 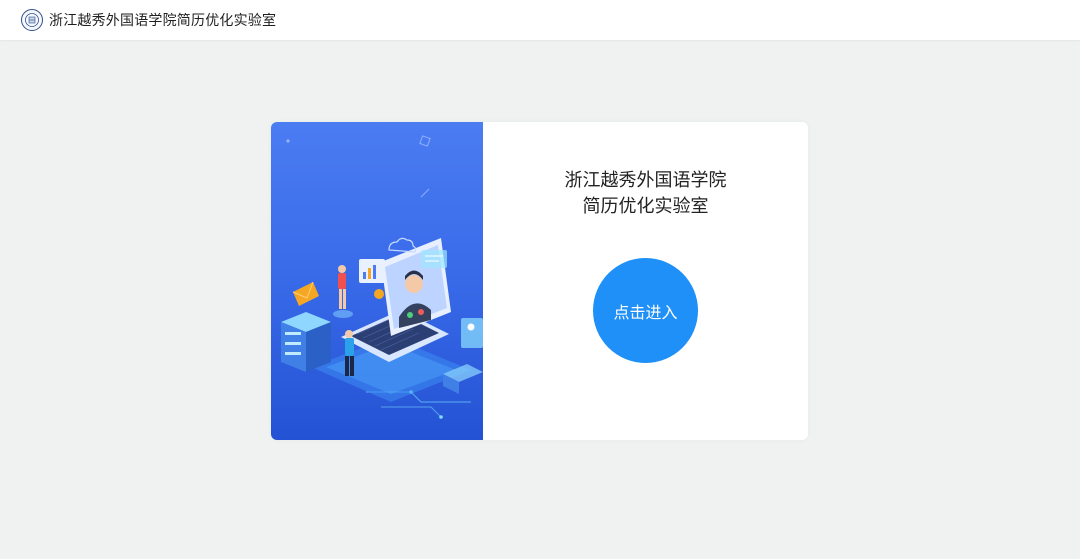 I want to click on enter-button: 点击进入, so click(x=645, y=310).